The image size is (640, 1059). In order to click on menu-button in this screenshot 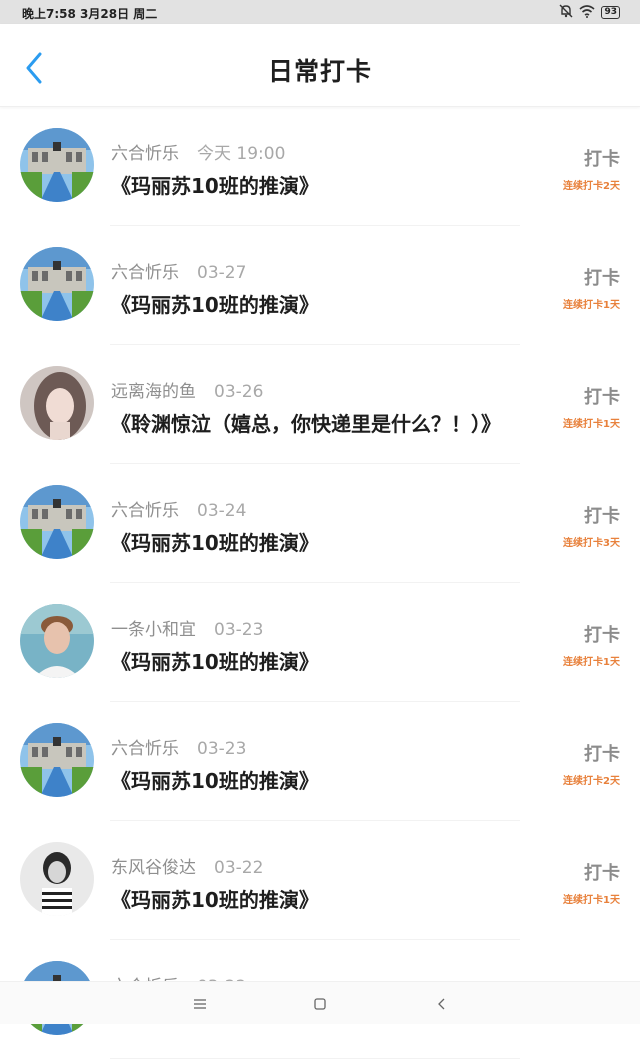, I will do `click(200, 1004)`.